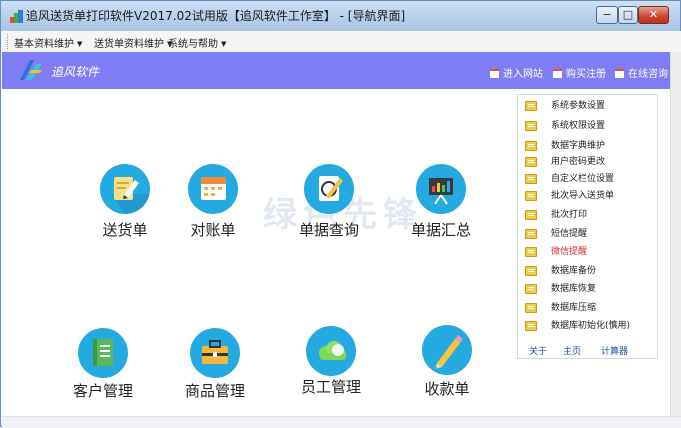 The image size is (681, 428). I want to click on brand-logo-icon, so click(31, 70).